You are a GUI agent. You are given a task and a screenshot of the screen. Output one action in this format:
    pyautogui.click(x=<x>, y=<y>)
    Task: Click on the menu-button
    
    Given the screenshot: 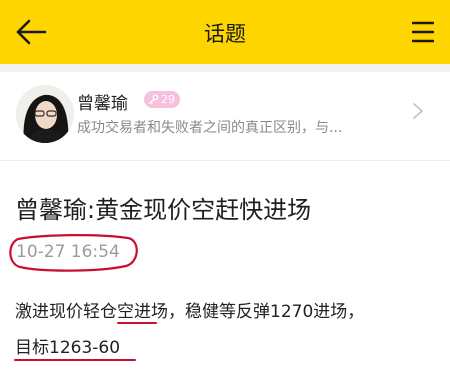 What is the action you would take?
    pyautogui.click(x=423, y=32)
    